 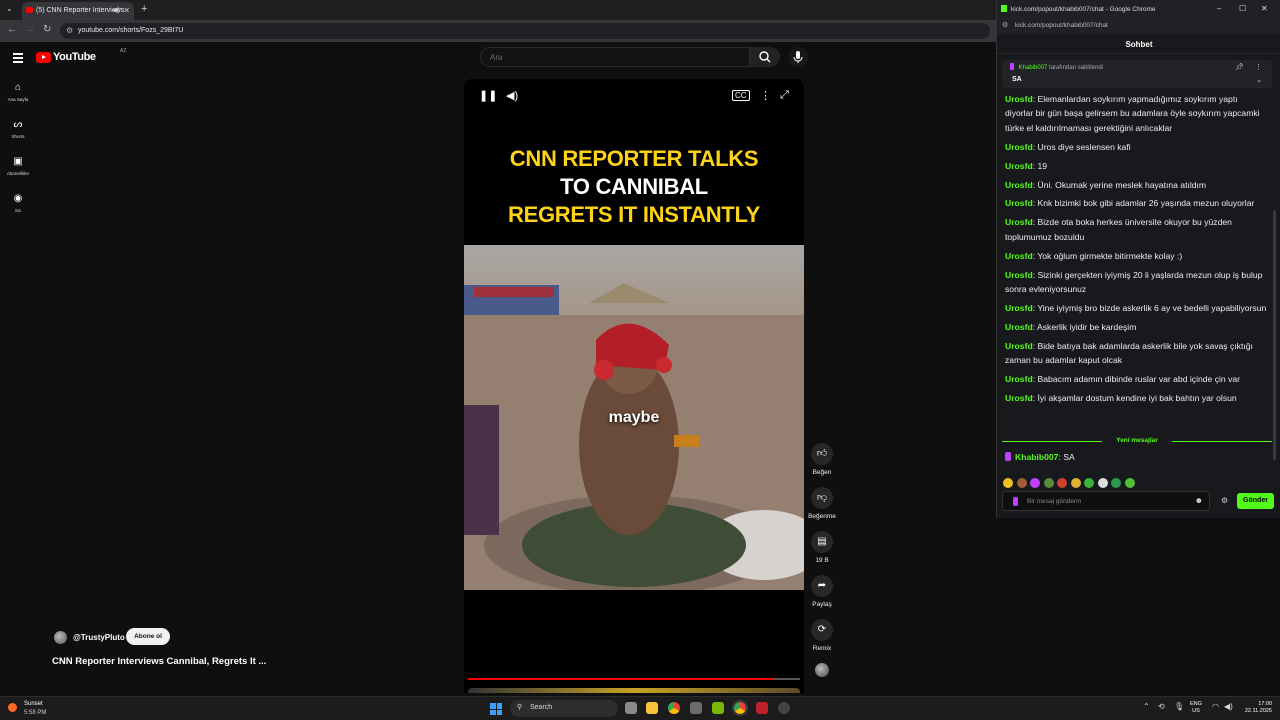 I want to click on menu-hamburger-icon, so click(x=18, y=59).